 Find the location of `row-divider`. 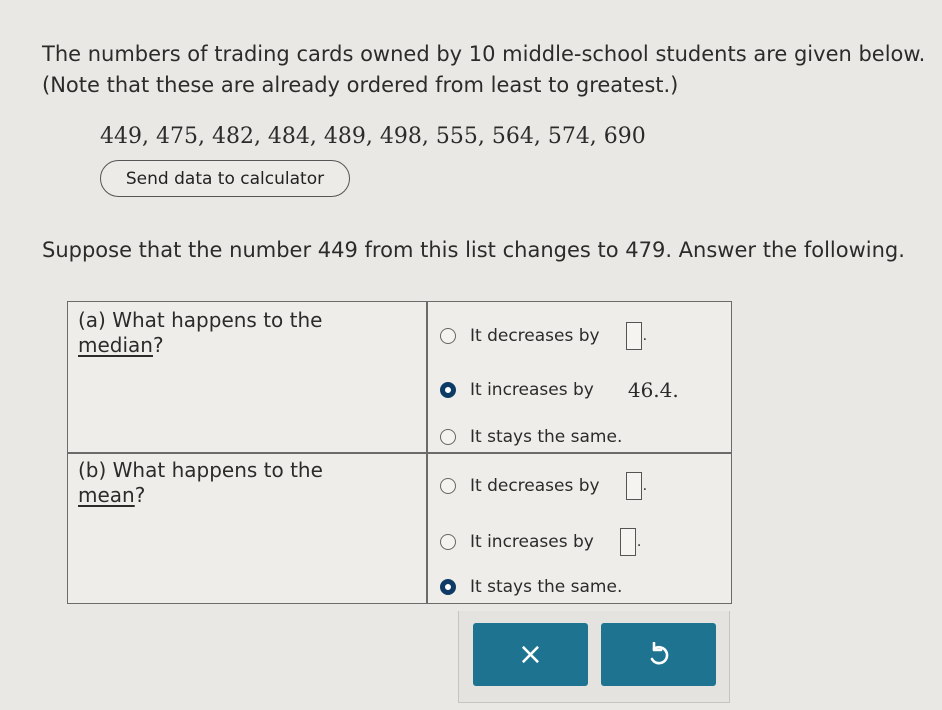

row-divider is located at coordinates (399, 453).